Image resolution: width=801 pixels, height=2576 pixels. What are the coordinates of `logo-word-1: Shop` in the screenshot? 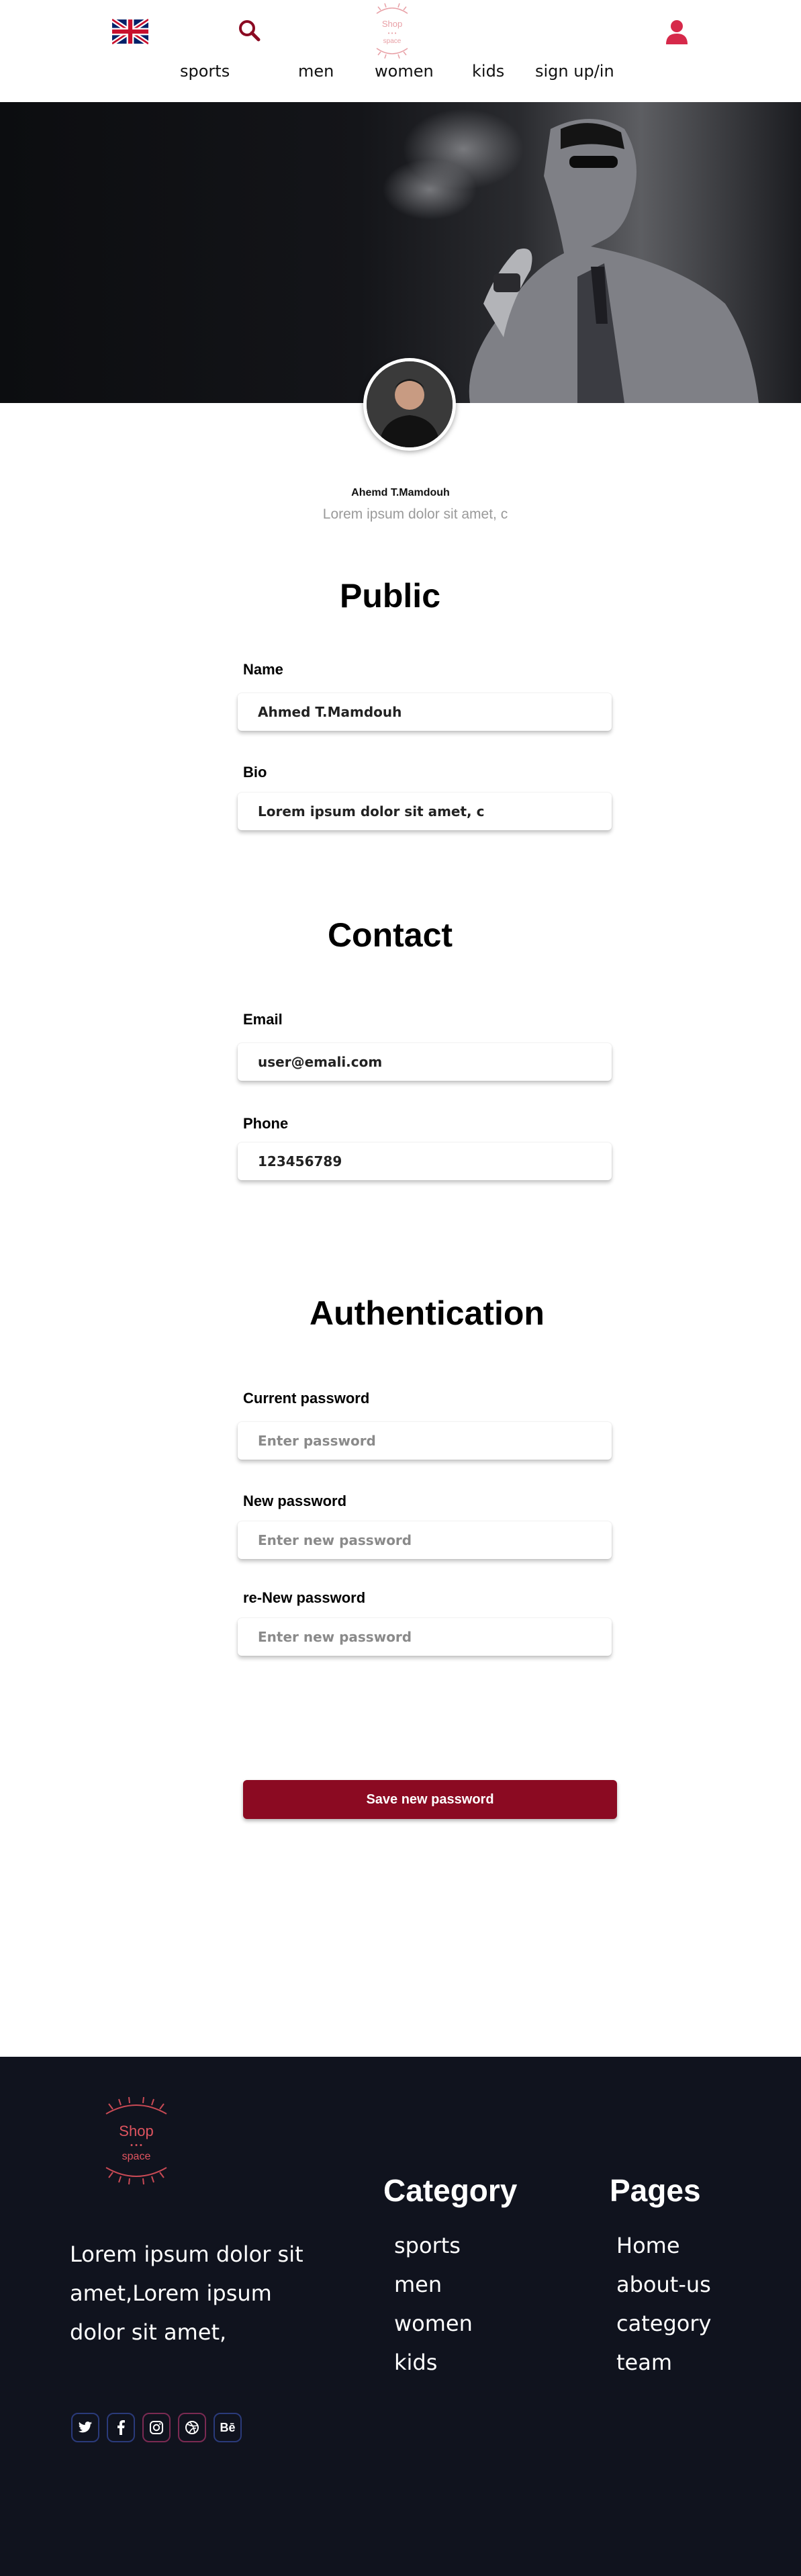 It's located at (392, 24).